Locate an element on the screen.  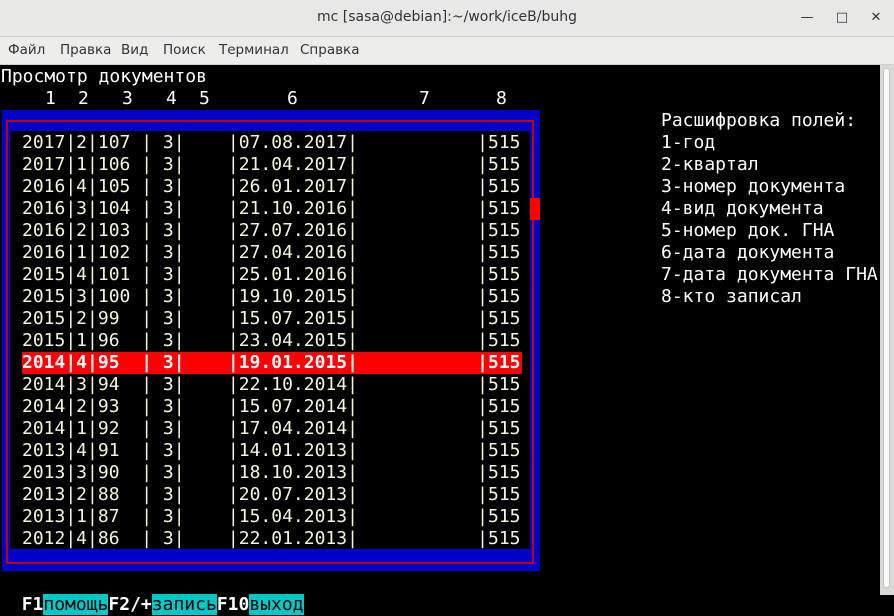
fkey-f2-label: запись is located at coordinates (184, 604).